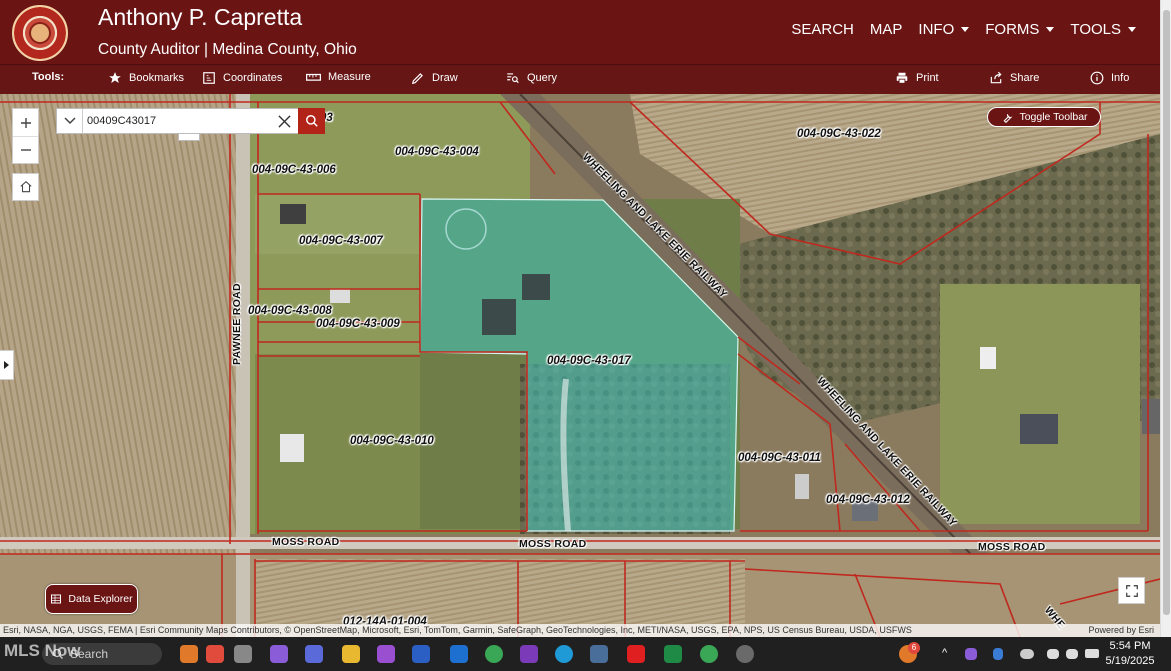 This screenshot has height=671, width=1171. I want to click on mls-watermark: MLS Now, so click(42, 650).